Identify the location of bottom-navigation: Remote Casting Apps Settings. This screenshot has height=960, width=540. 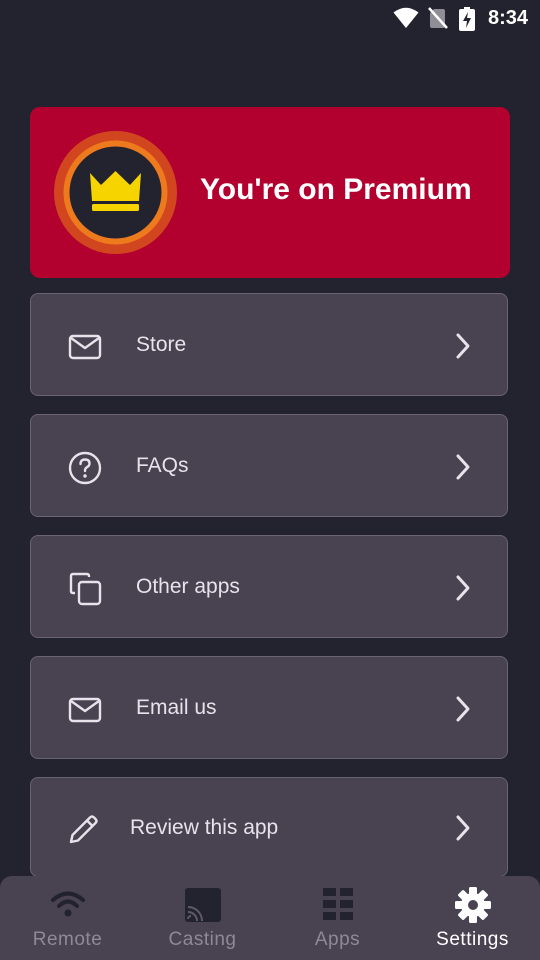
(270, 918).